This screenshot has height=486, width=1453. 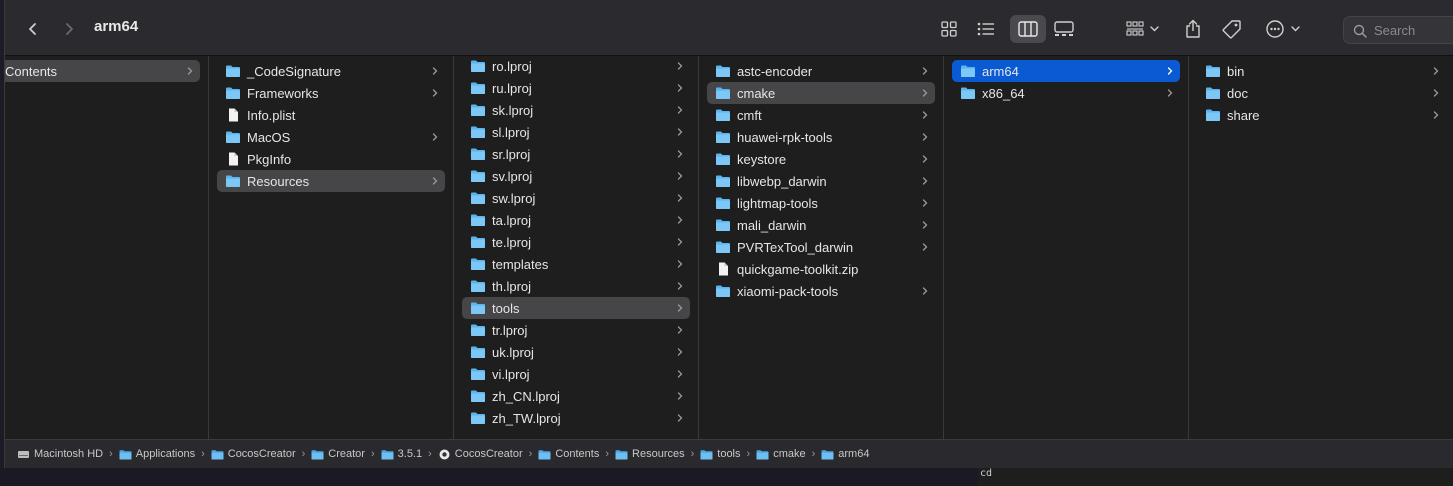 What do you see at coordinates (756, 93) in the screenshot?
I see `item-label: cmake` at bounding box center [756, 93].